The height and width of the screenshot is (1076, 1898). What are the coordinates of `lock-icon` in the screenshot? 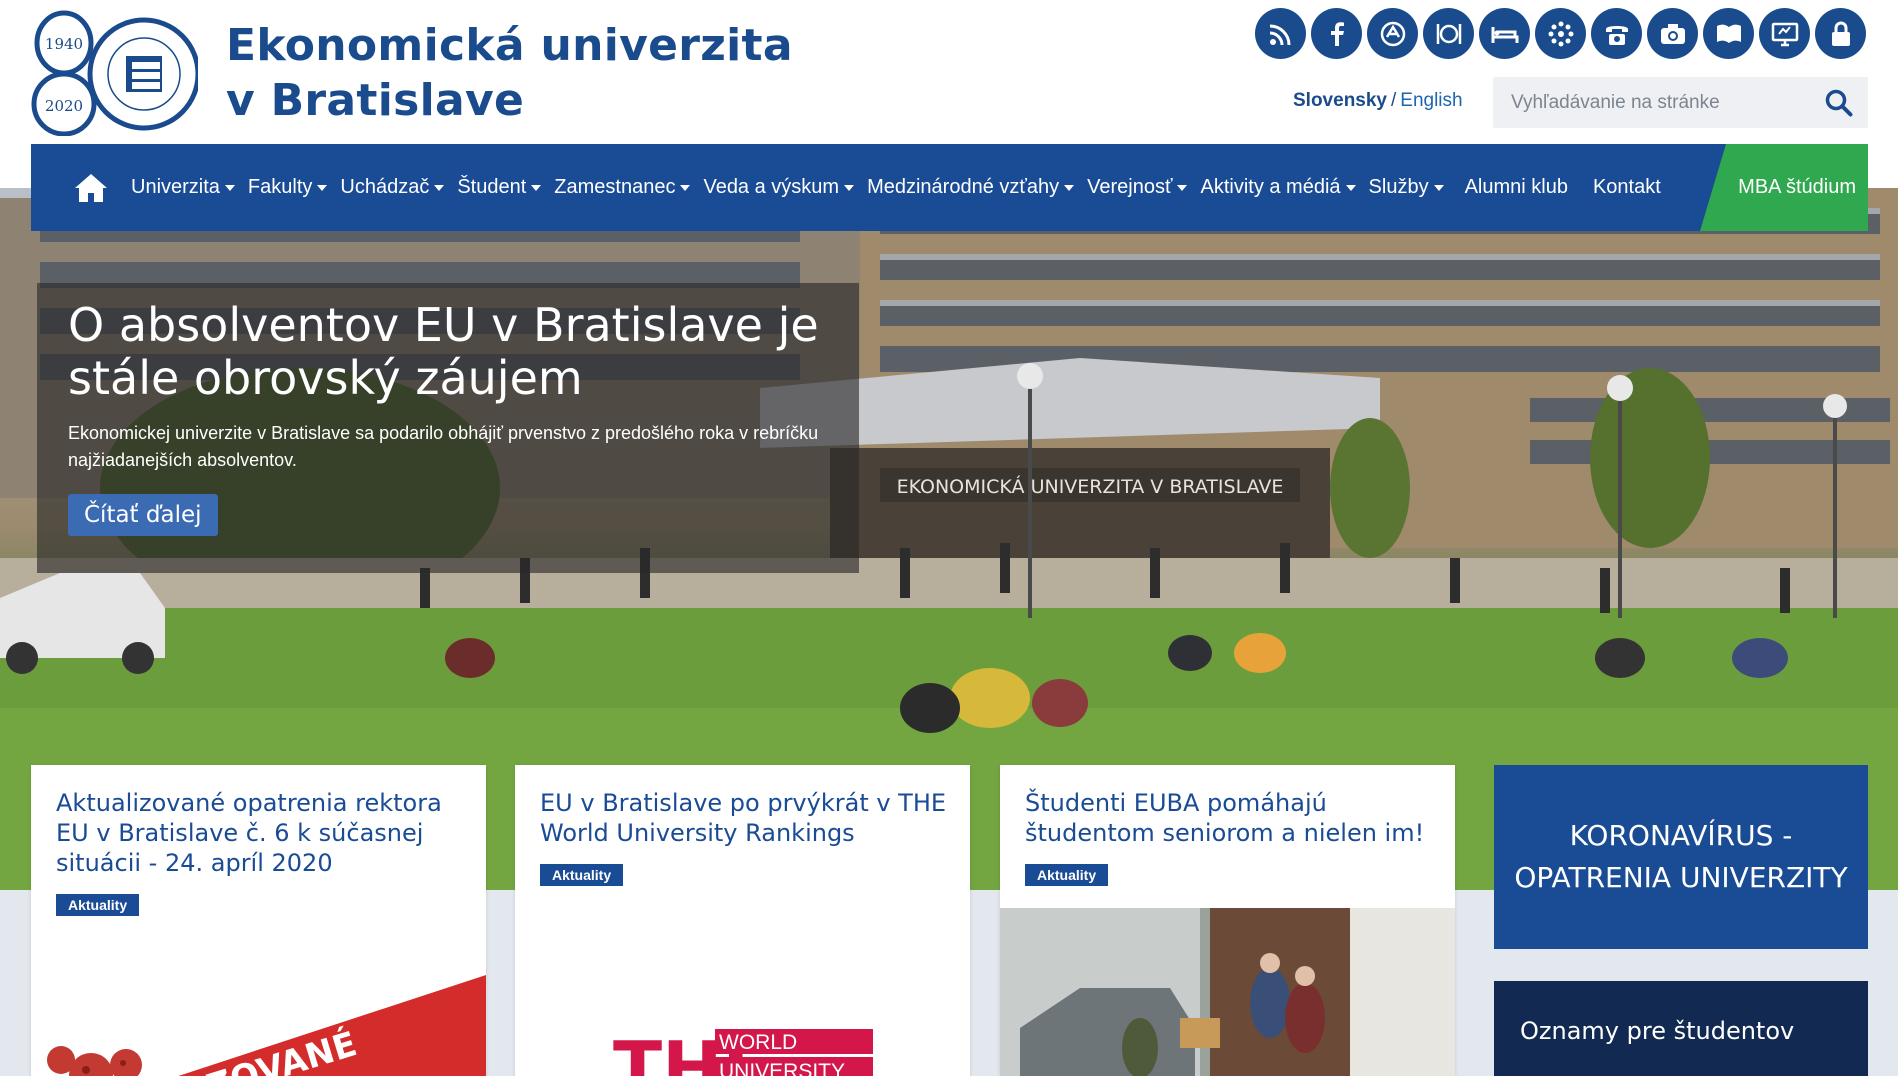 It's located at (1840, 33).